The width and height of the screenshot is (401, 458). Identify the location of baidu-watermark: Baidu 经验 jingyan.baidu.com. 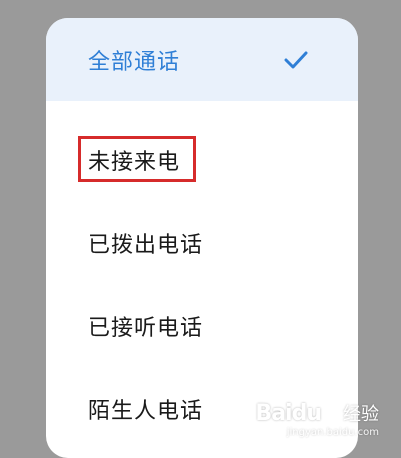
(317, 419).